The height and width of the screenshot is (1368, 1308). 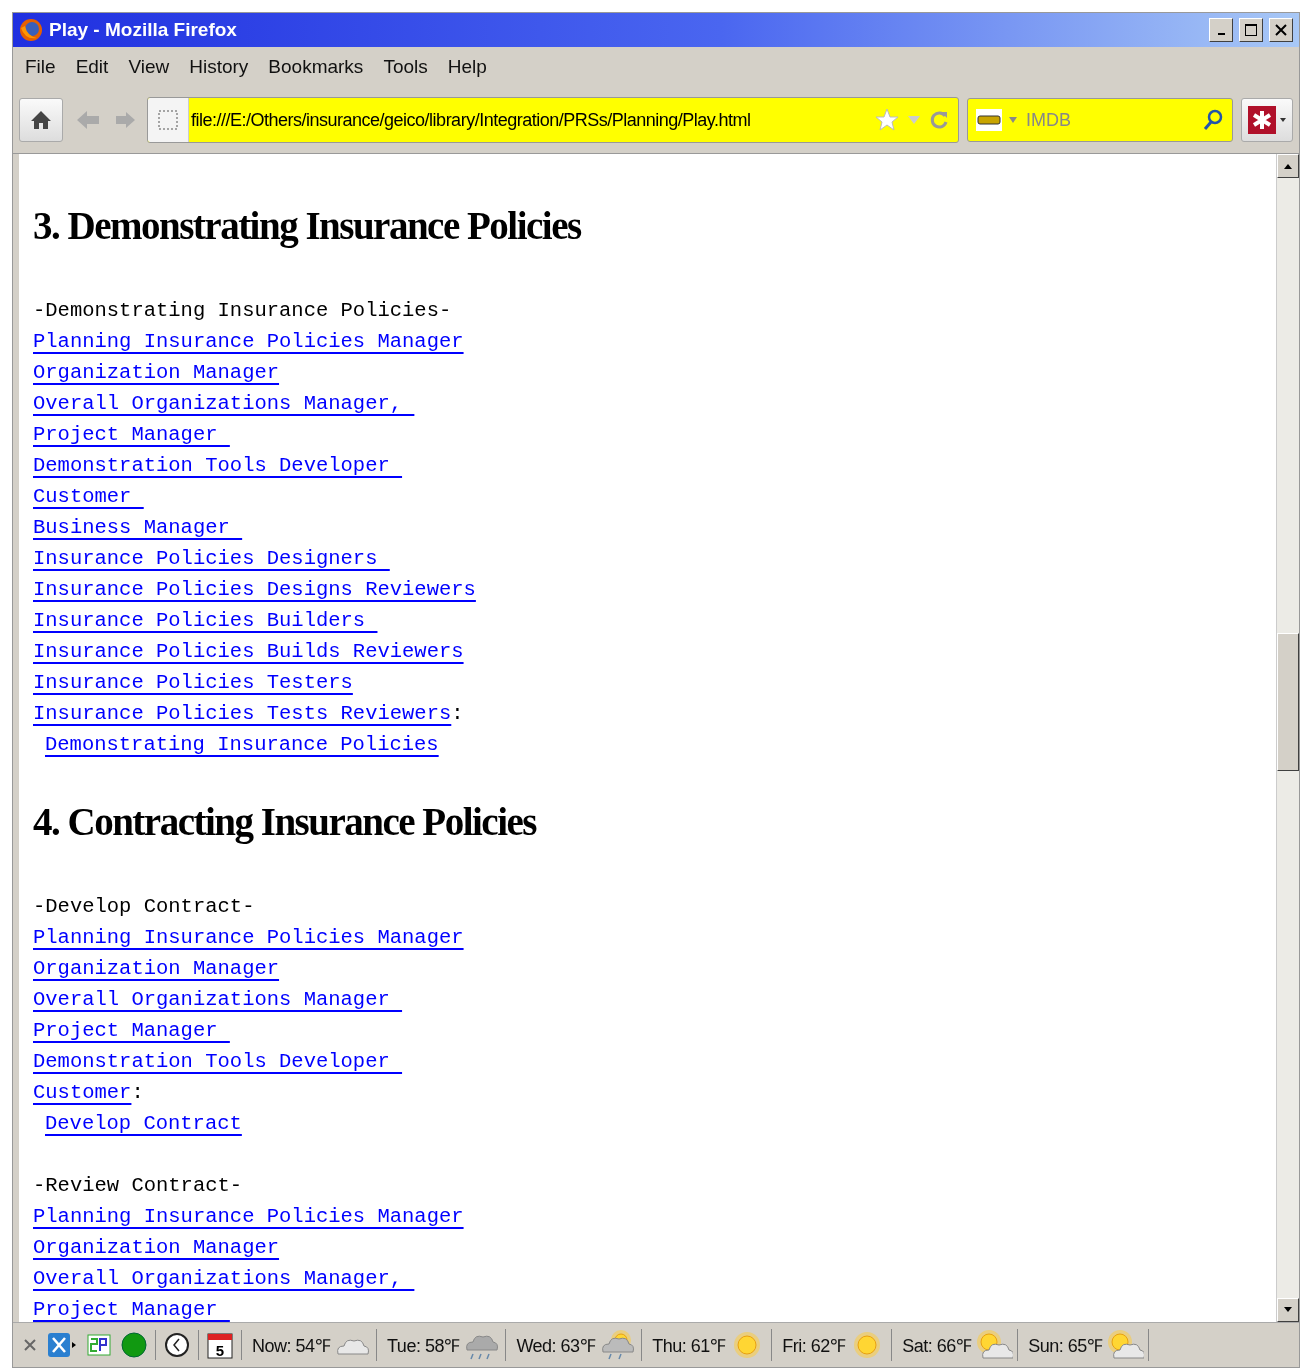 I want to click on menu-item: Tools, so click(x=405, y=67).